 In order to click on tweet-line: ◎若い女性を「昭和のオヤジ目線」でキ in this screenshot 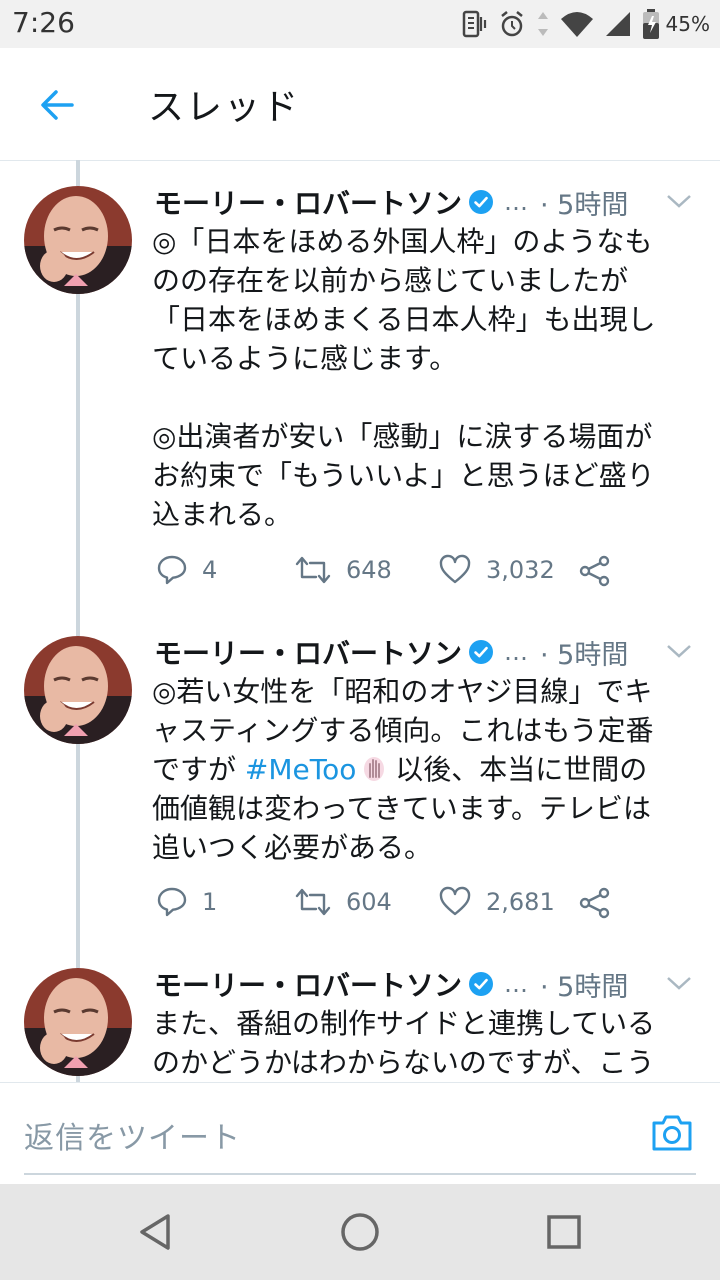, I will do `click(402, 691)`.